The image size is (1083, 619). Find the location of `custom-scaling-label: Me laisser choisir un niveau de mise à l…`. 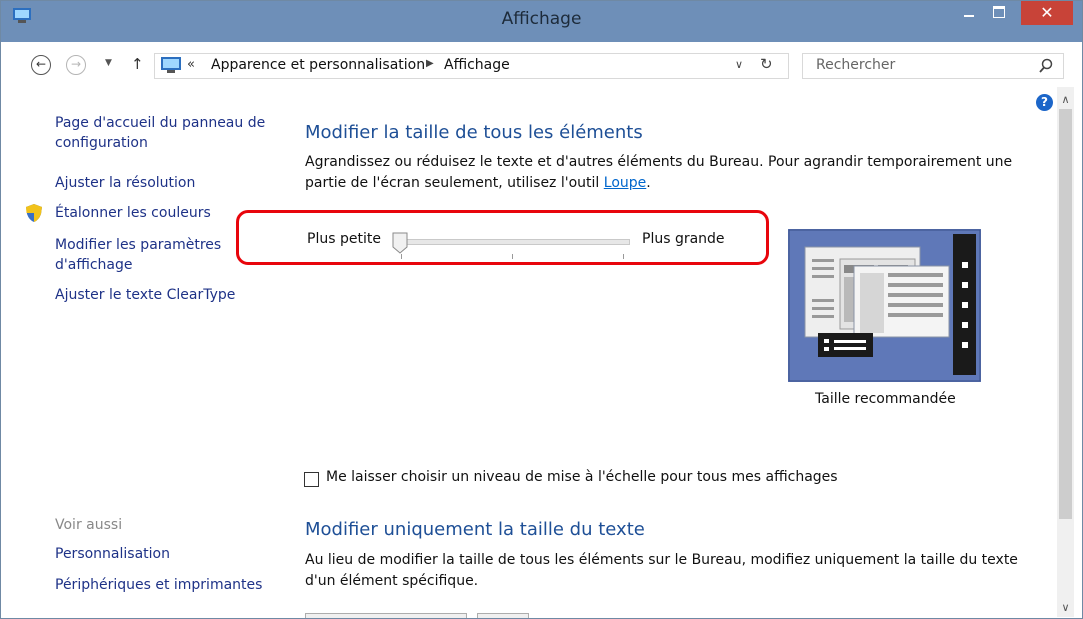

custom-scaling-label: Me laisser choisir un niveau de mise à l… is located at coordinates (582, 477).